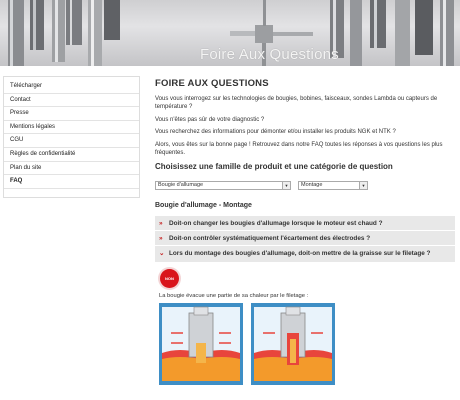 This screenshot has width=460, height=400. I want to click on question-category-value: Montage, so click(312, 185).